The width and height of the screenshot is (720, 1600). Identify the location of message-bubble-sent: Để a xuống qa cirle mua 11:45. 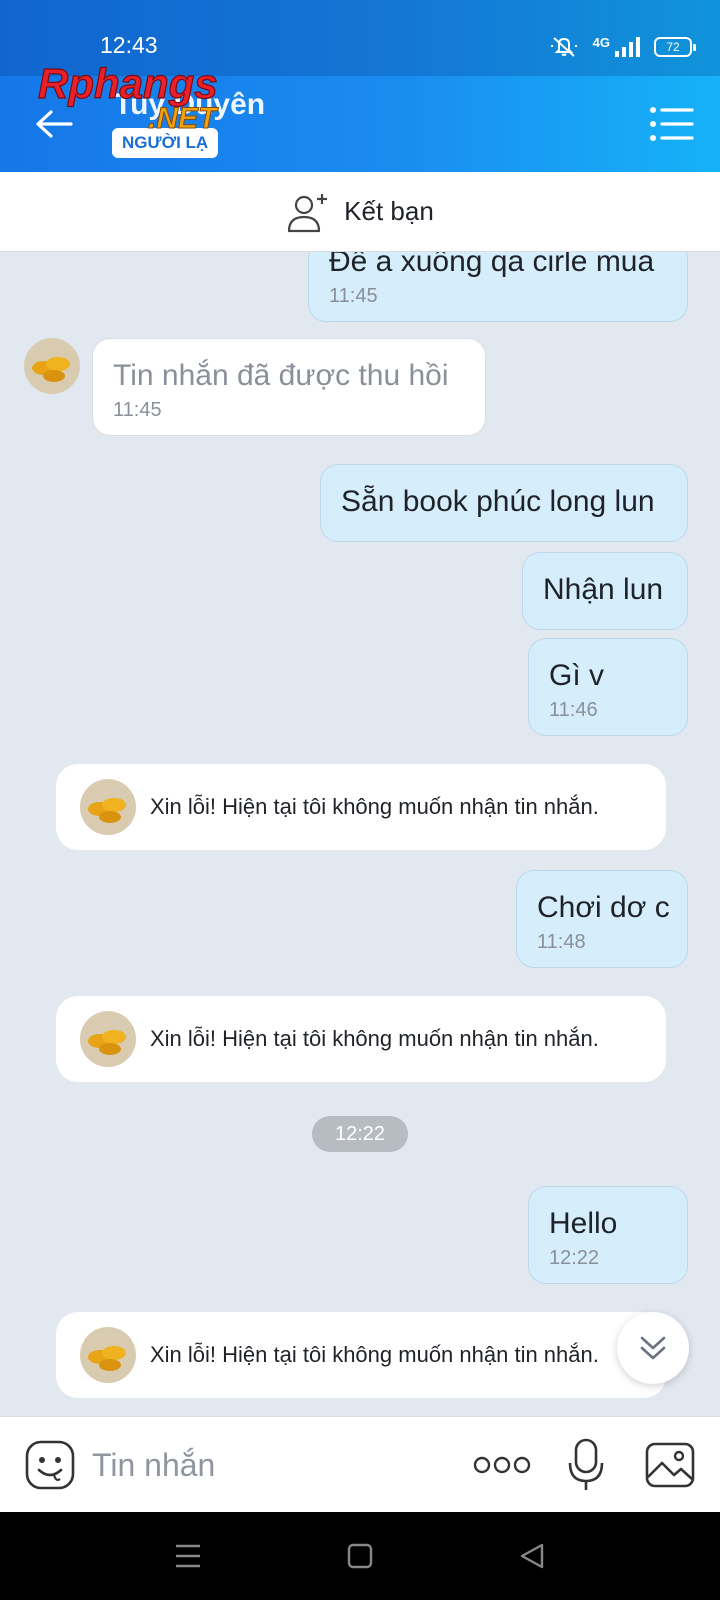
(498, 287).